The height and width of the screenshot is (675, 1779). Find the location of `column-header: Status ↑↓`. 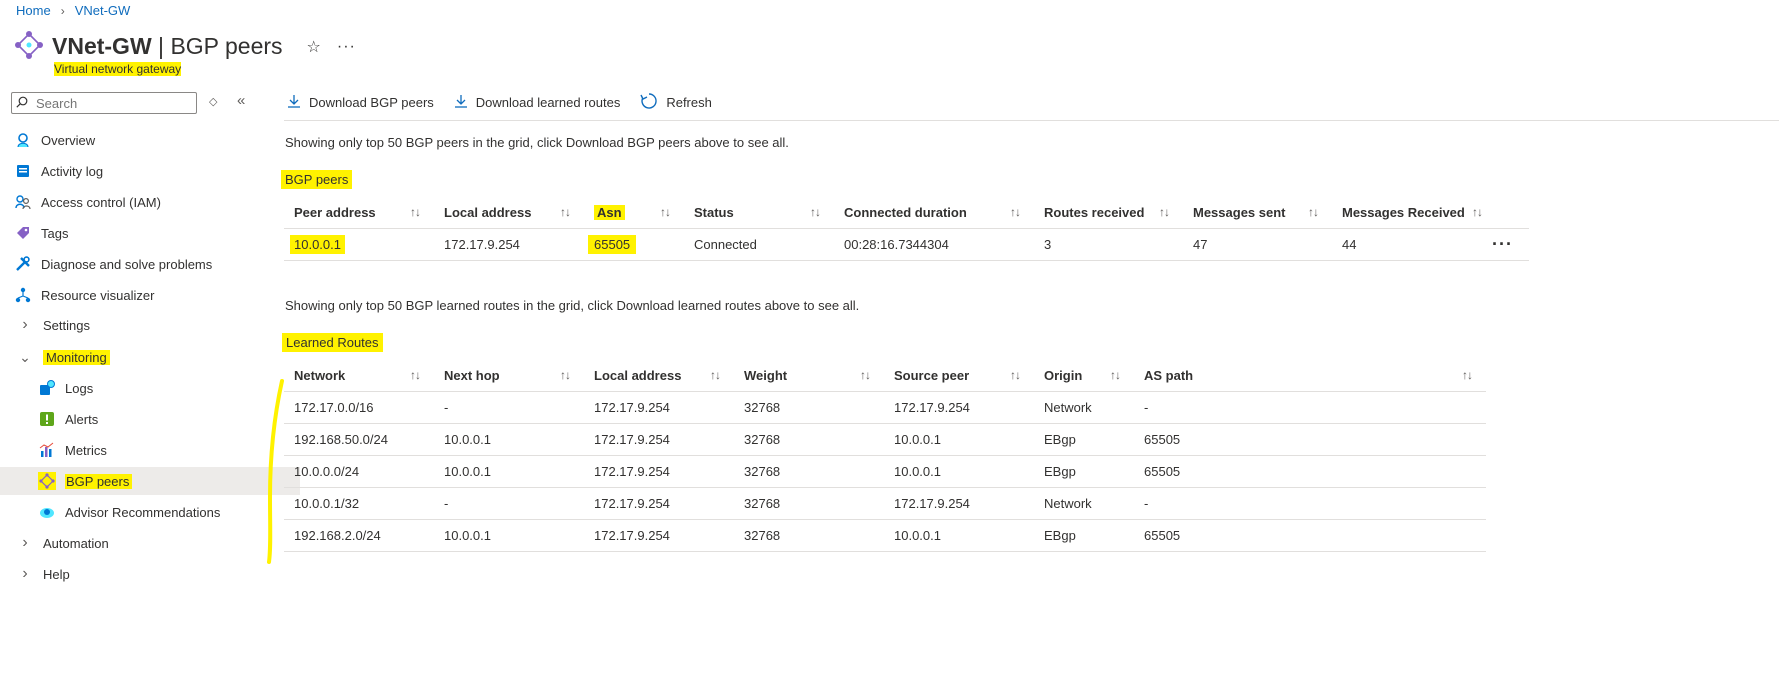

column-header: Status ↑↓ is located at coordinates (759, 212).